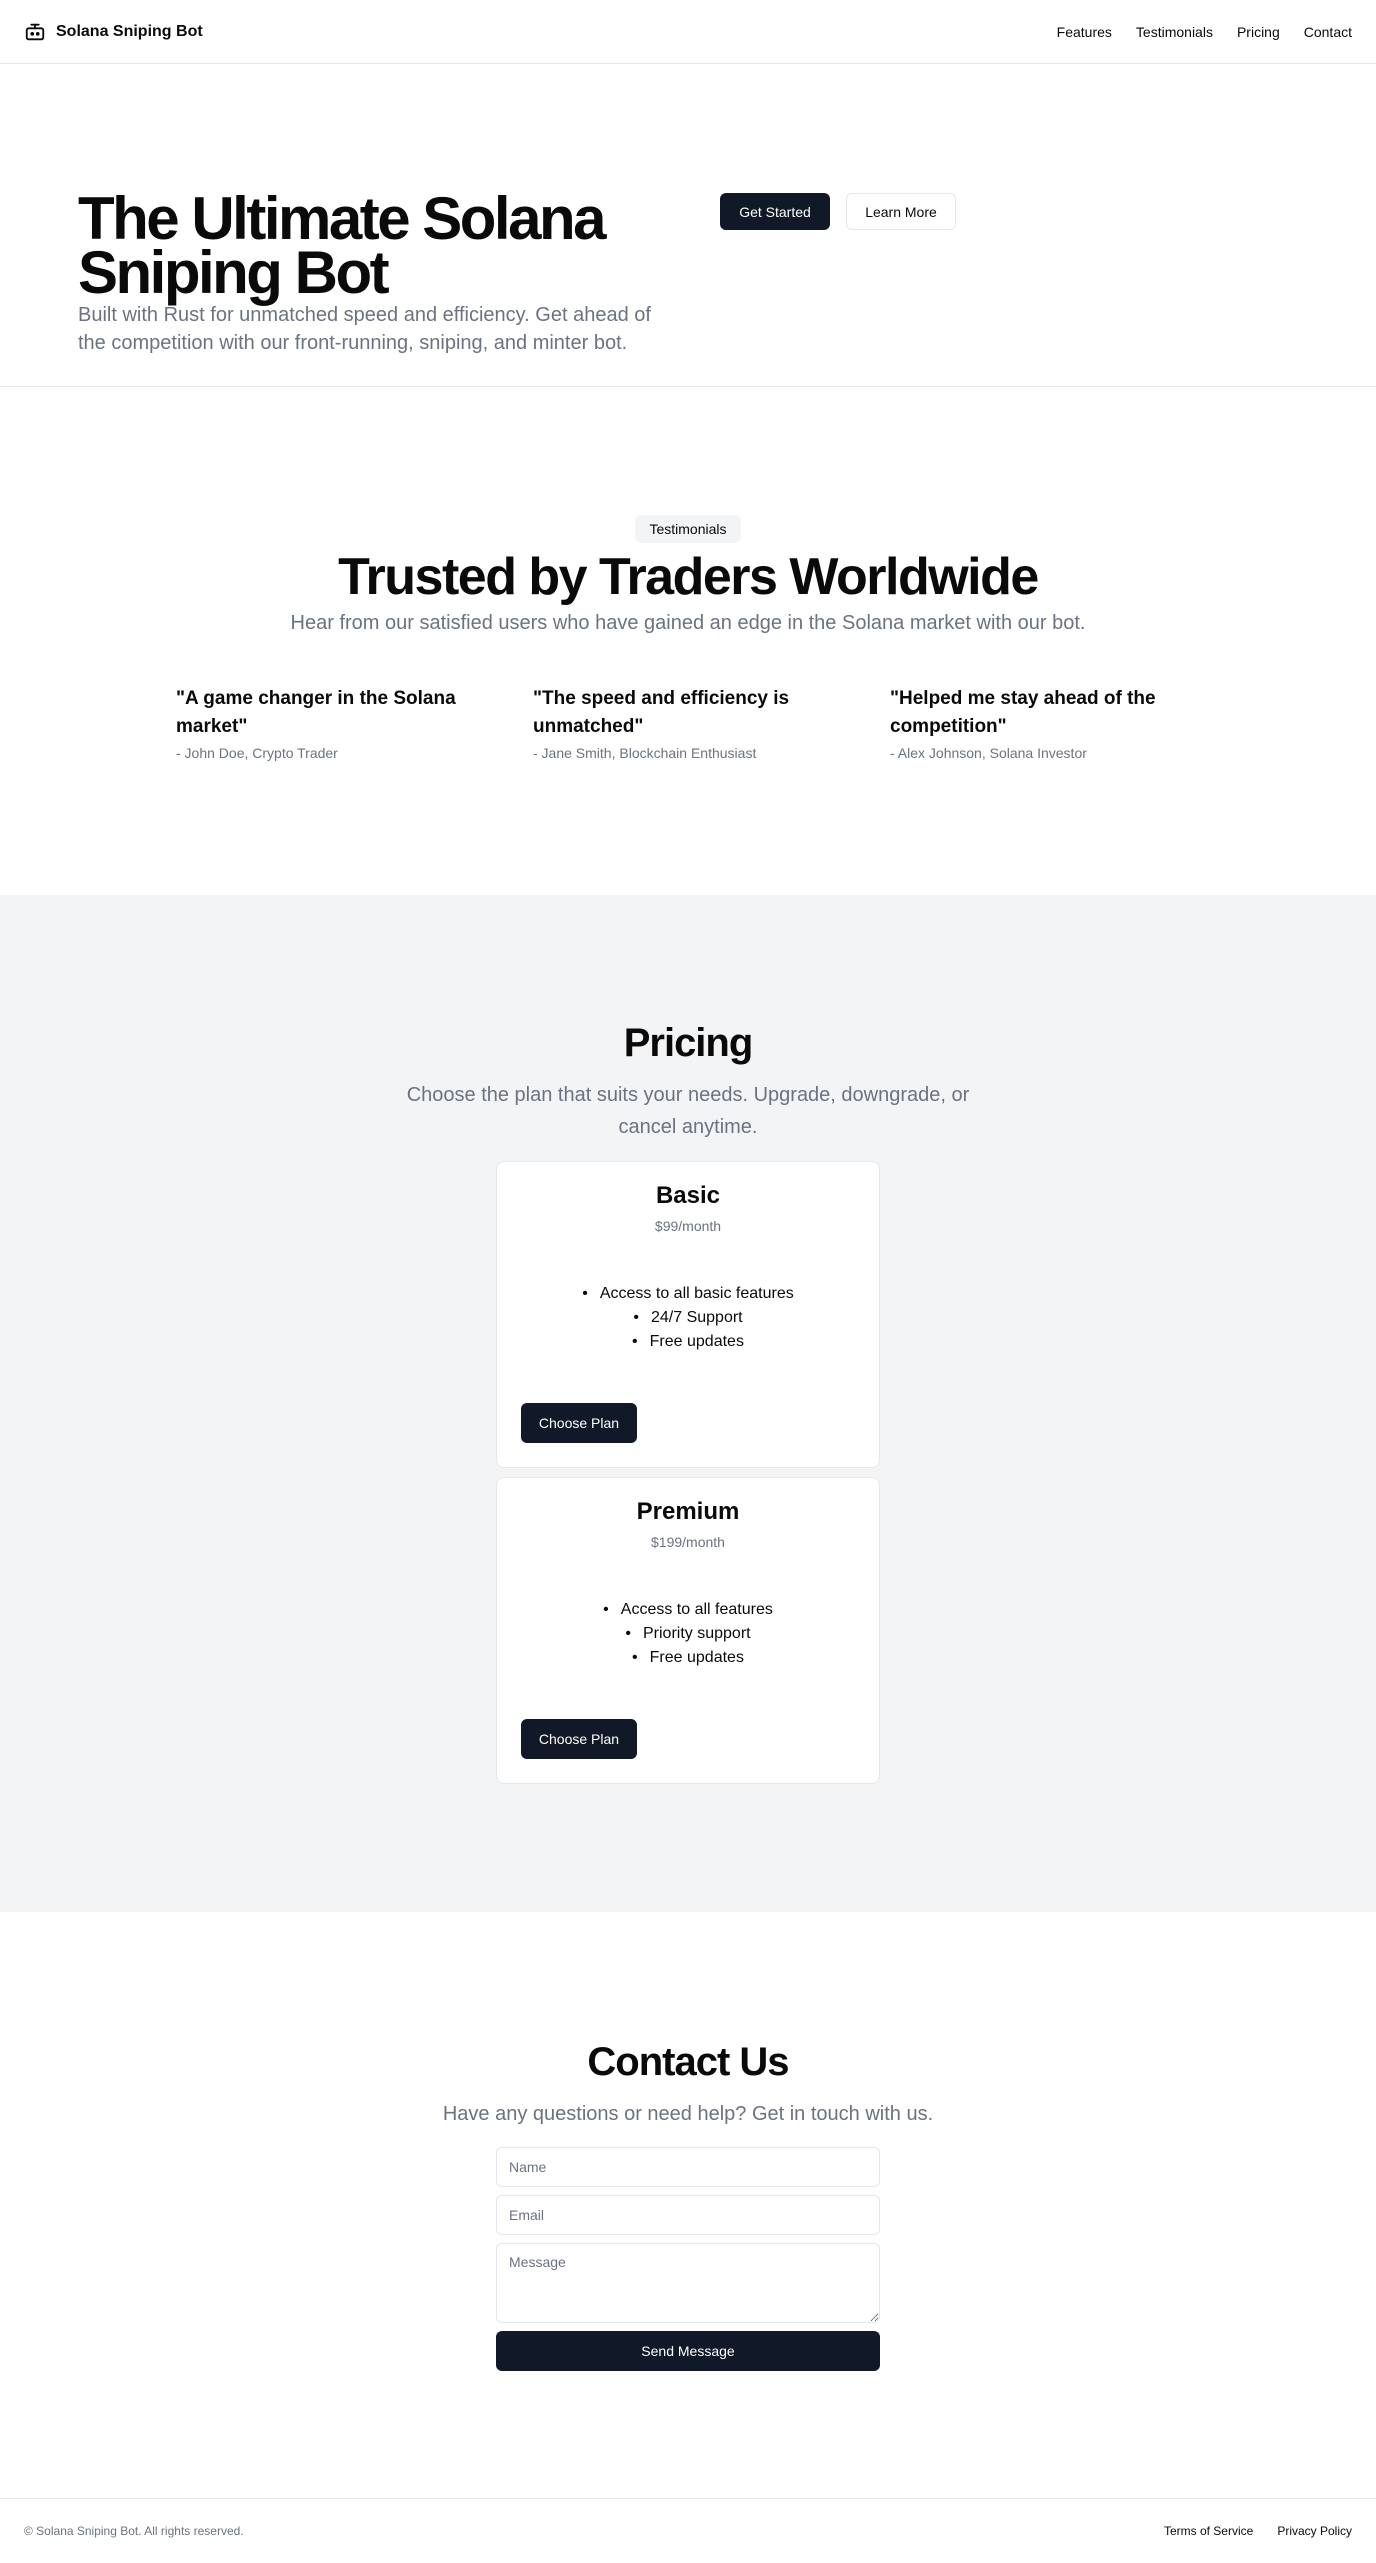 This screenshot has height=2563, width=1376. I want to click on testimonial-quote: "A game changer in the Solana market", so click(316, 712).